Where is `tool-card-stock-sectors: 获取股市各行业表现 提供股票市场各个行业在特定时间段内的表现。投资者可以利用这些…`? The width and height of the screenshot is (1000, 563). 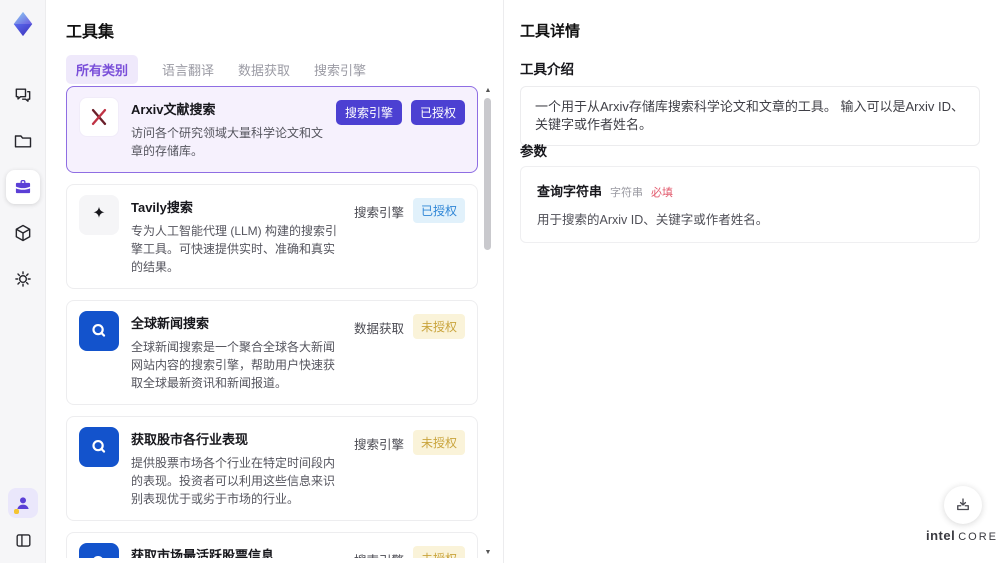
tool-card-stock-sectors: 获取股市各行业表现 提供股票市场各个行业在特定时间段内的表现。投资者可以利用这些… is located at coordinates (272, 468).